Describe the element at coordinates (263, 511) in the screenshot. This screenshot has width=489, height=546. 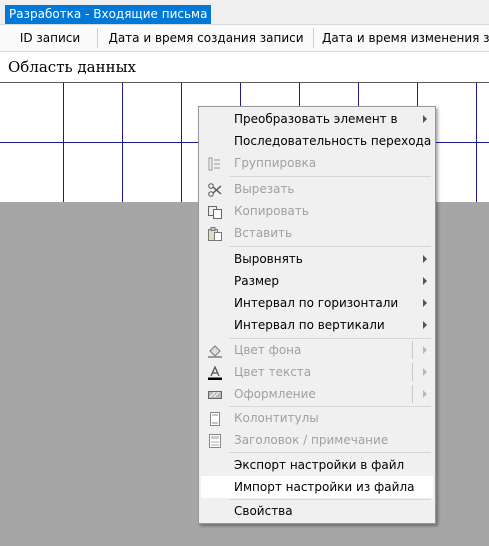
I see `menu-item-label: Свойства` at that location.